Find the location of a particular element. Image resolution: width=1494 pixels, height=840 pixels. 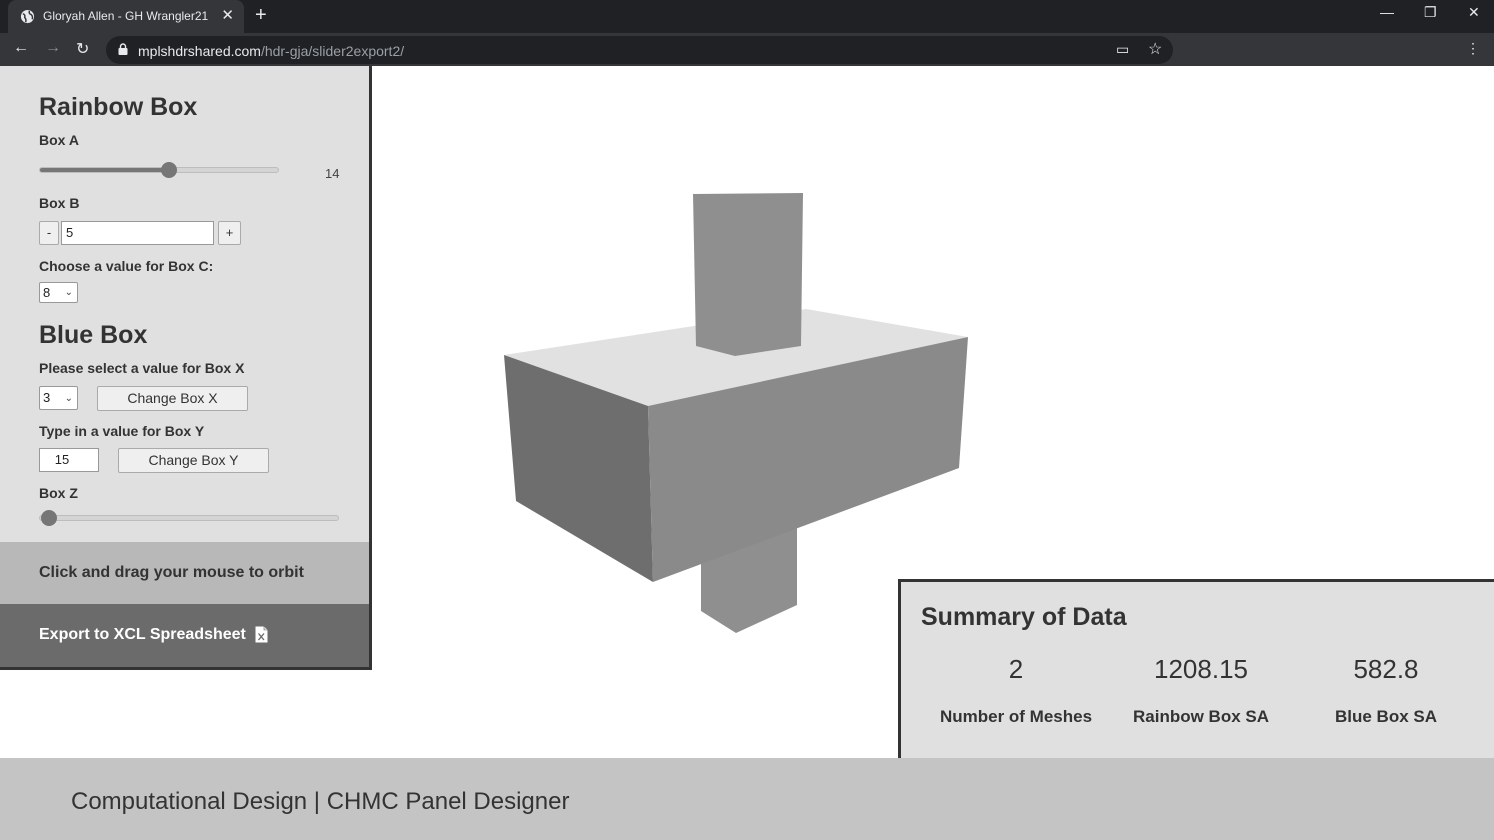

export-button: Export to XCL Spreadsheet is located at coordinates (184, 635).